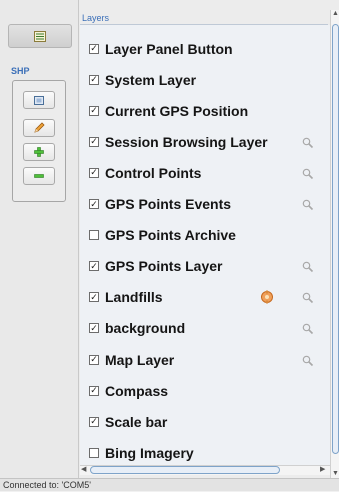 The height and width of the screenshot is (492, 339). I want to click on scroll-down-icon: ▼, so click(335, 473).